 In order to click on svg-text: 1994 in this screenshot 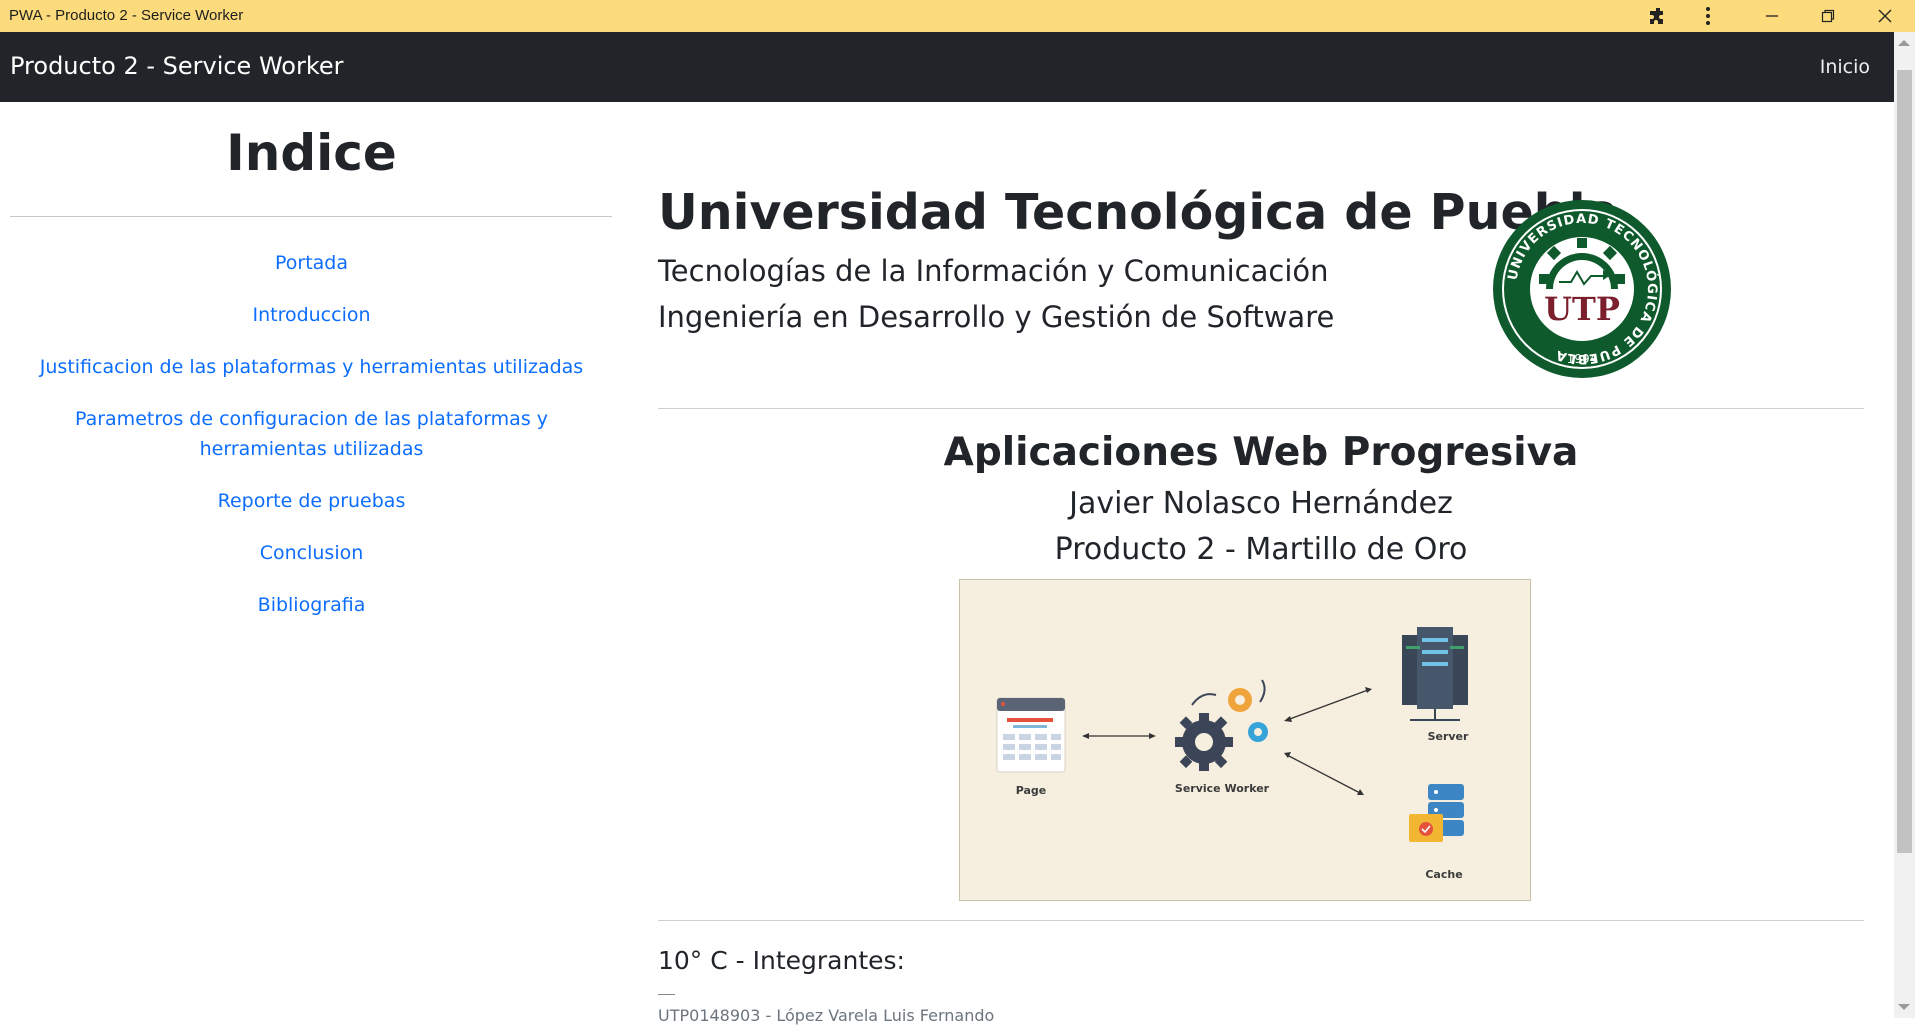, I will do `click(1582, 359)`.